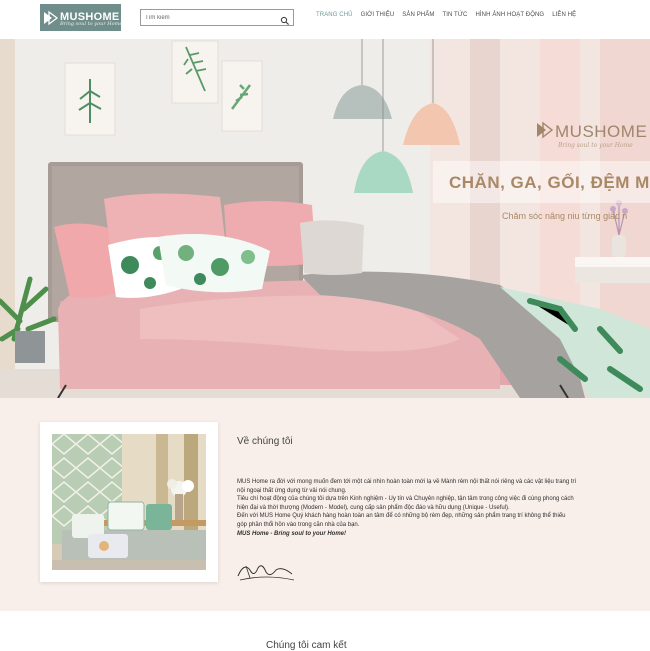  Describe the element at coordinates (454, 17) in the screenshot. I see `nav-item-news: TIN TỨC` at that location.